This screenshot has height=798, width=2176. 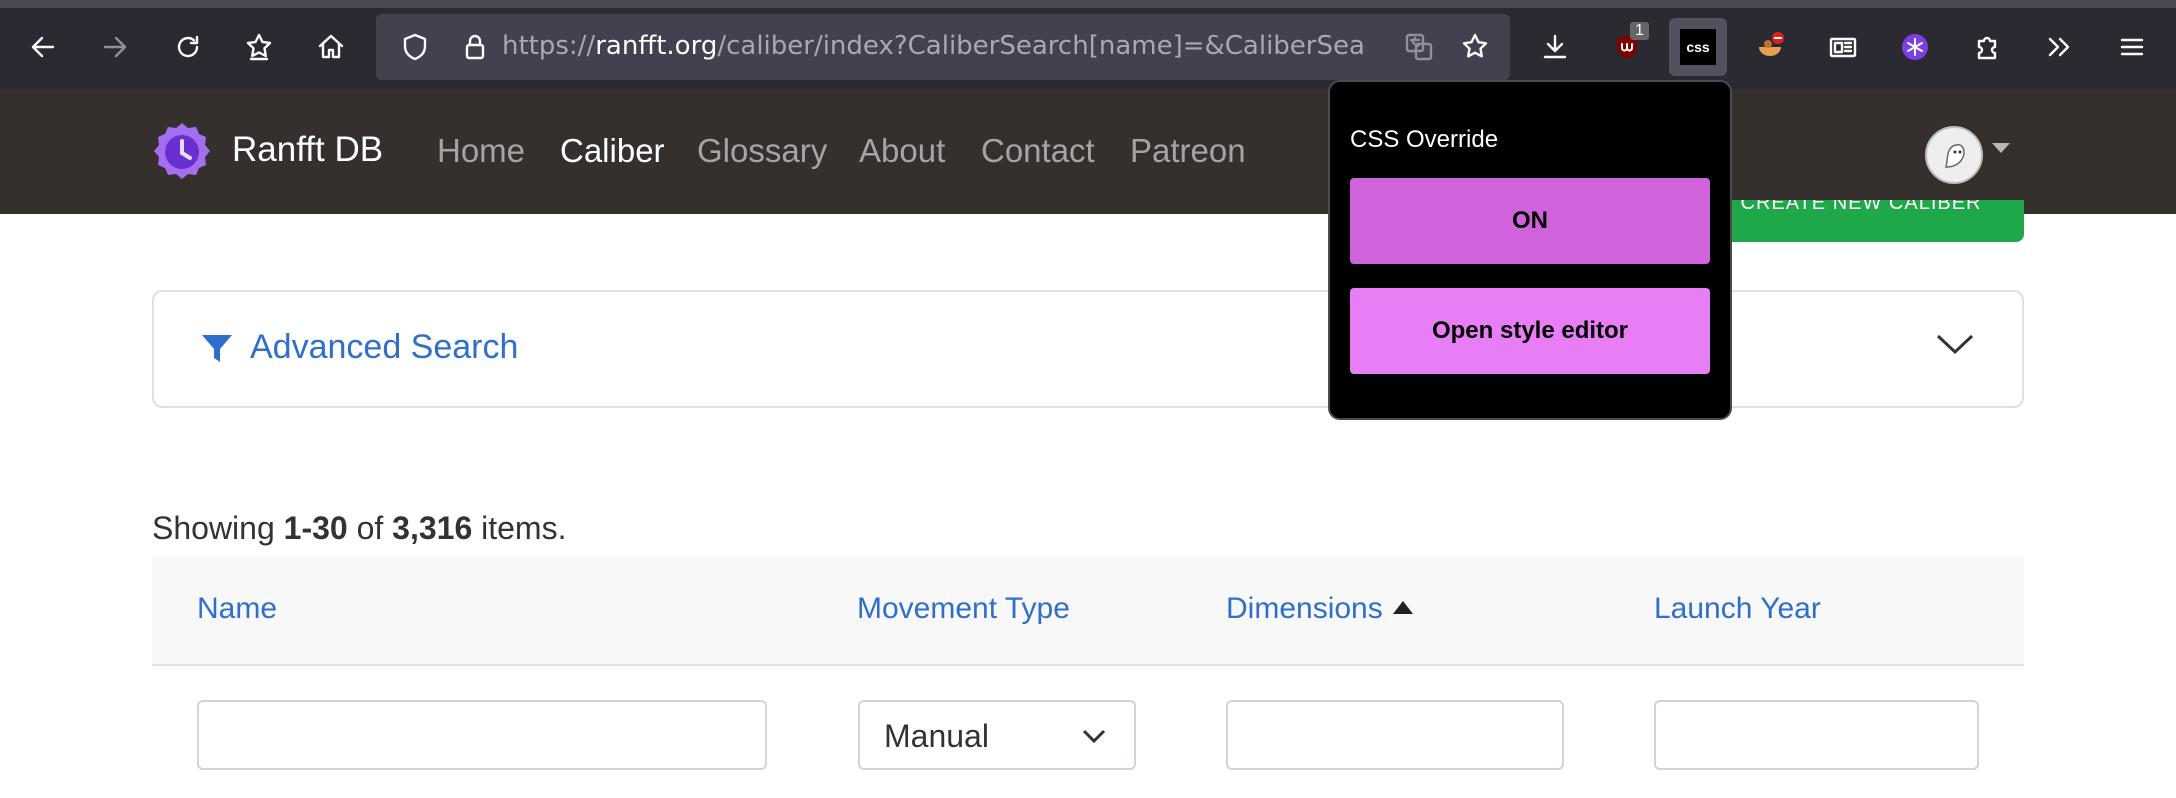 I want to click on logo-clock-icon, so click(x=182, y=152).